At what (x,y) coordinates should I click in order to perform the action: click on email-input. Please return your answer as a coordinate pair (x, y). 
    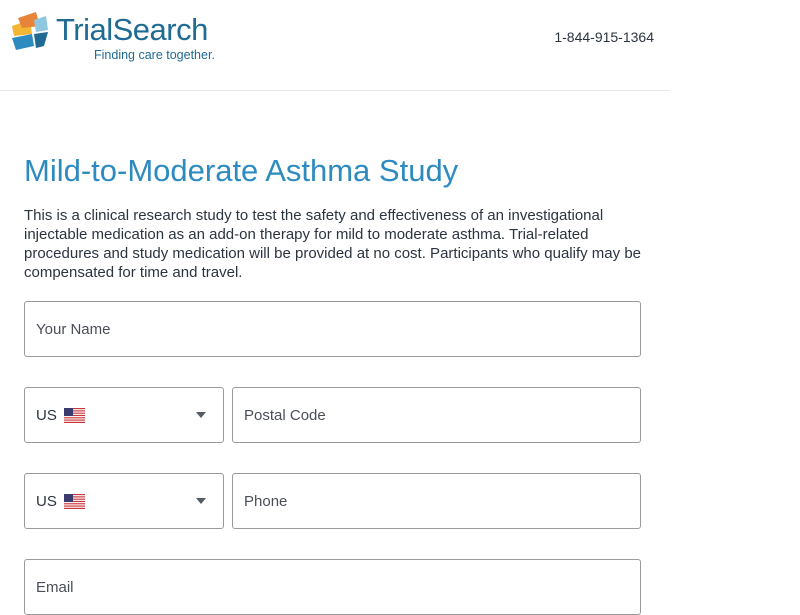
    Looking at the image, I should click on (332, 587).